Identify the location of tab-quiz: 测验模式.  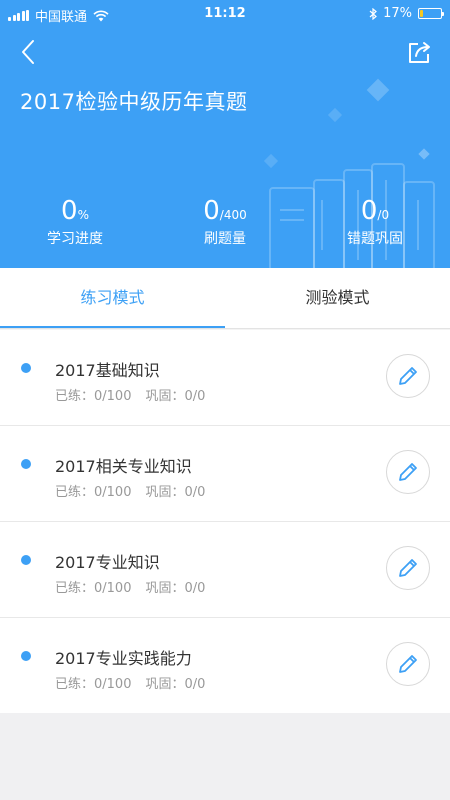
(337, 298).